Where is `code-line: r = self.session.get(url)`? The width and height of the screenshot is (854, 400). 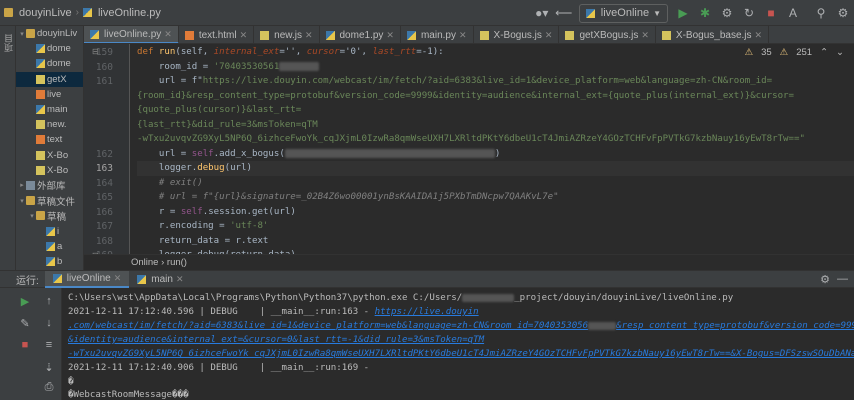 code-line: r = self.session.get(url) is located at coordinates (495, 212).